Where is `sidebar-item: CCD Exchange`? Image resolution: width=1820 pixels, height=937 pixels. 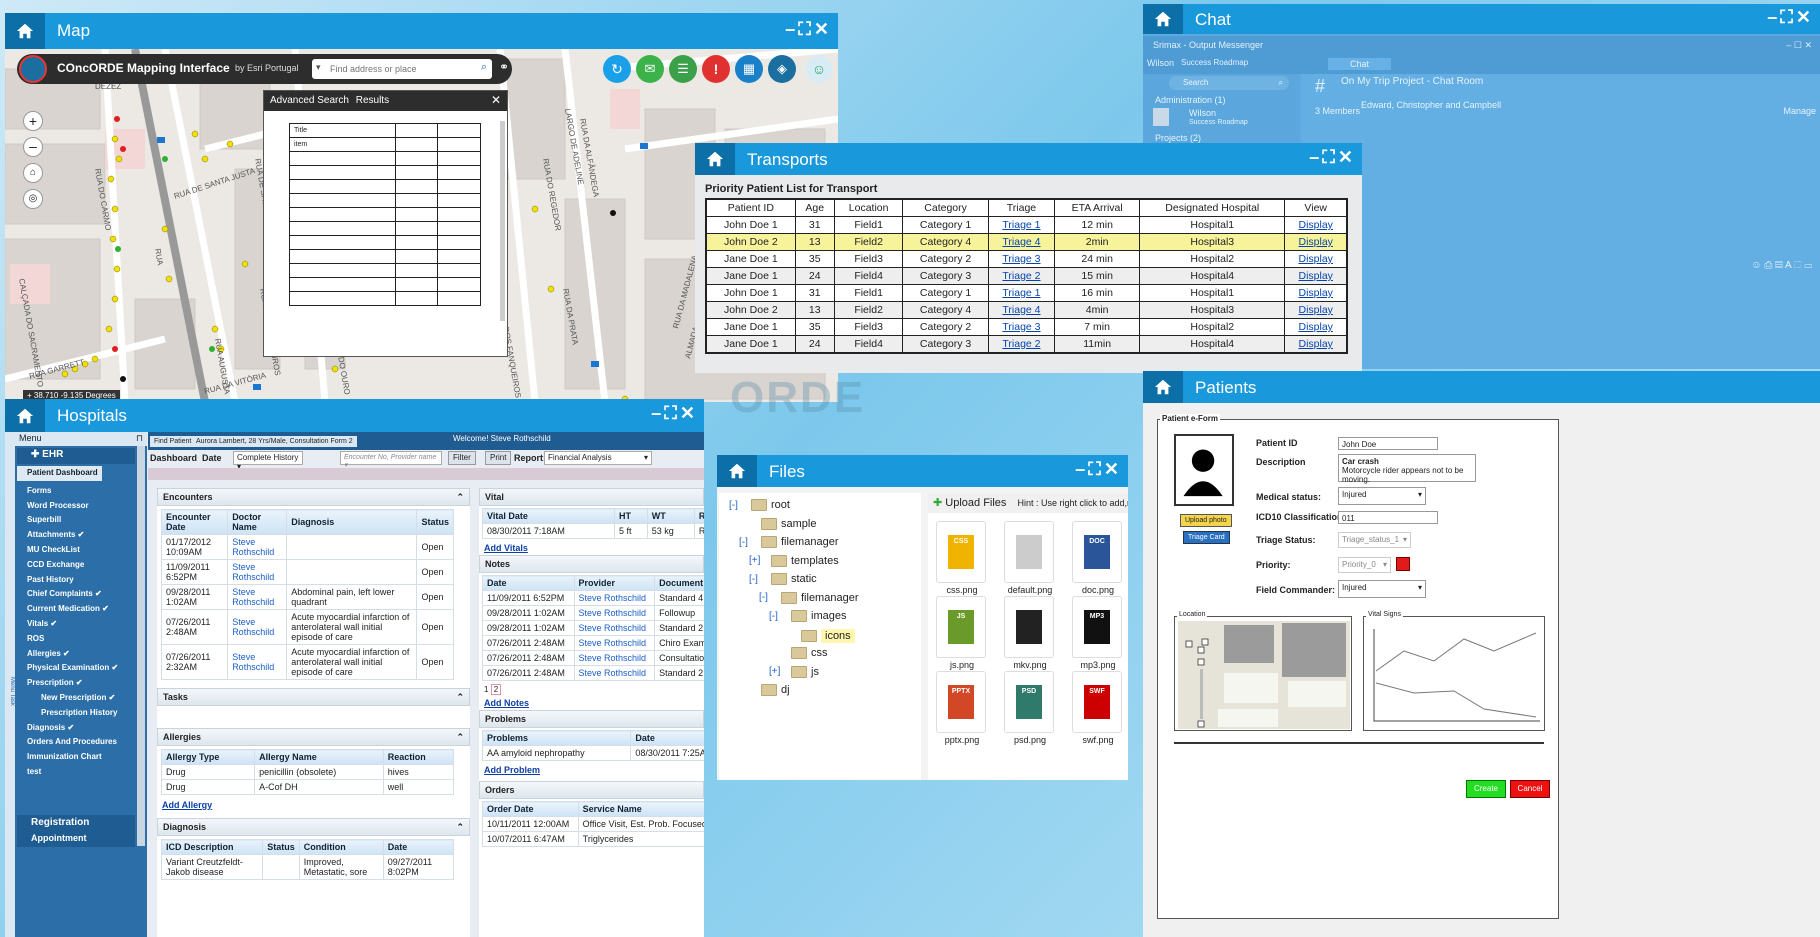
sidebar-item: CCD Exchange is located at coordinates (76, 565).